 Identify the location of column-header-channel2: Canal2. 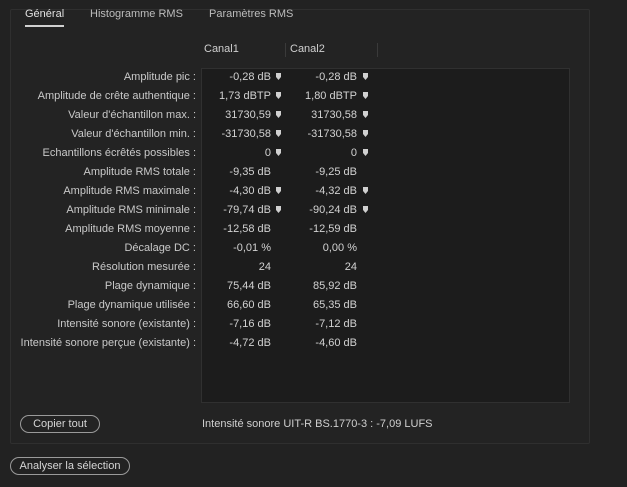
(331, 50).